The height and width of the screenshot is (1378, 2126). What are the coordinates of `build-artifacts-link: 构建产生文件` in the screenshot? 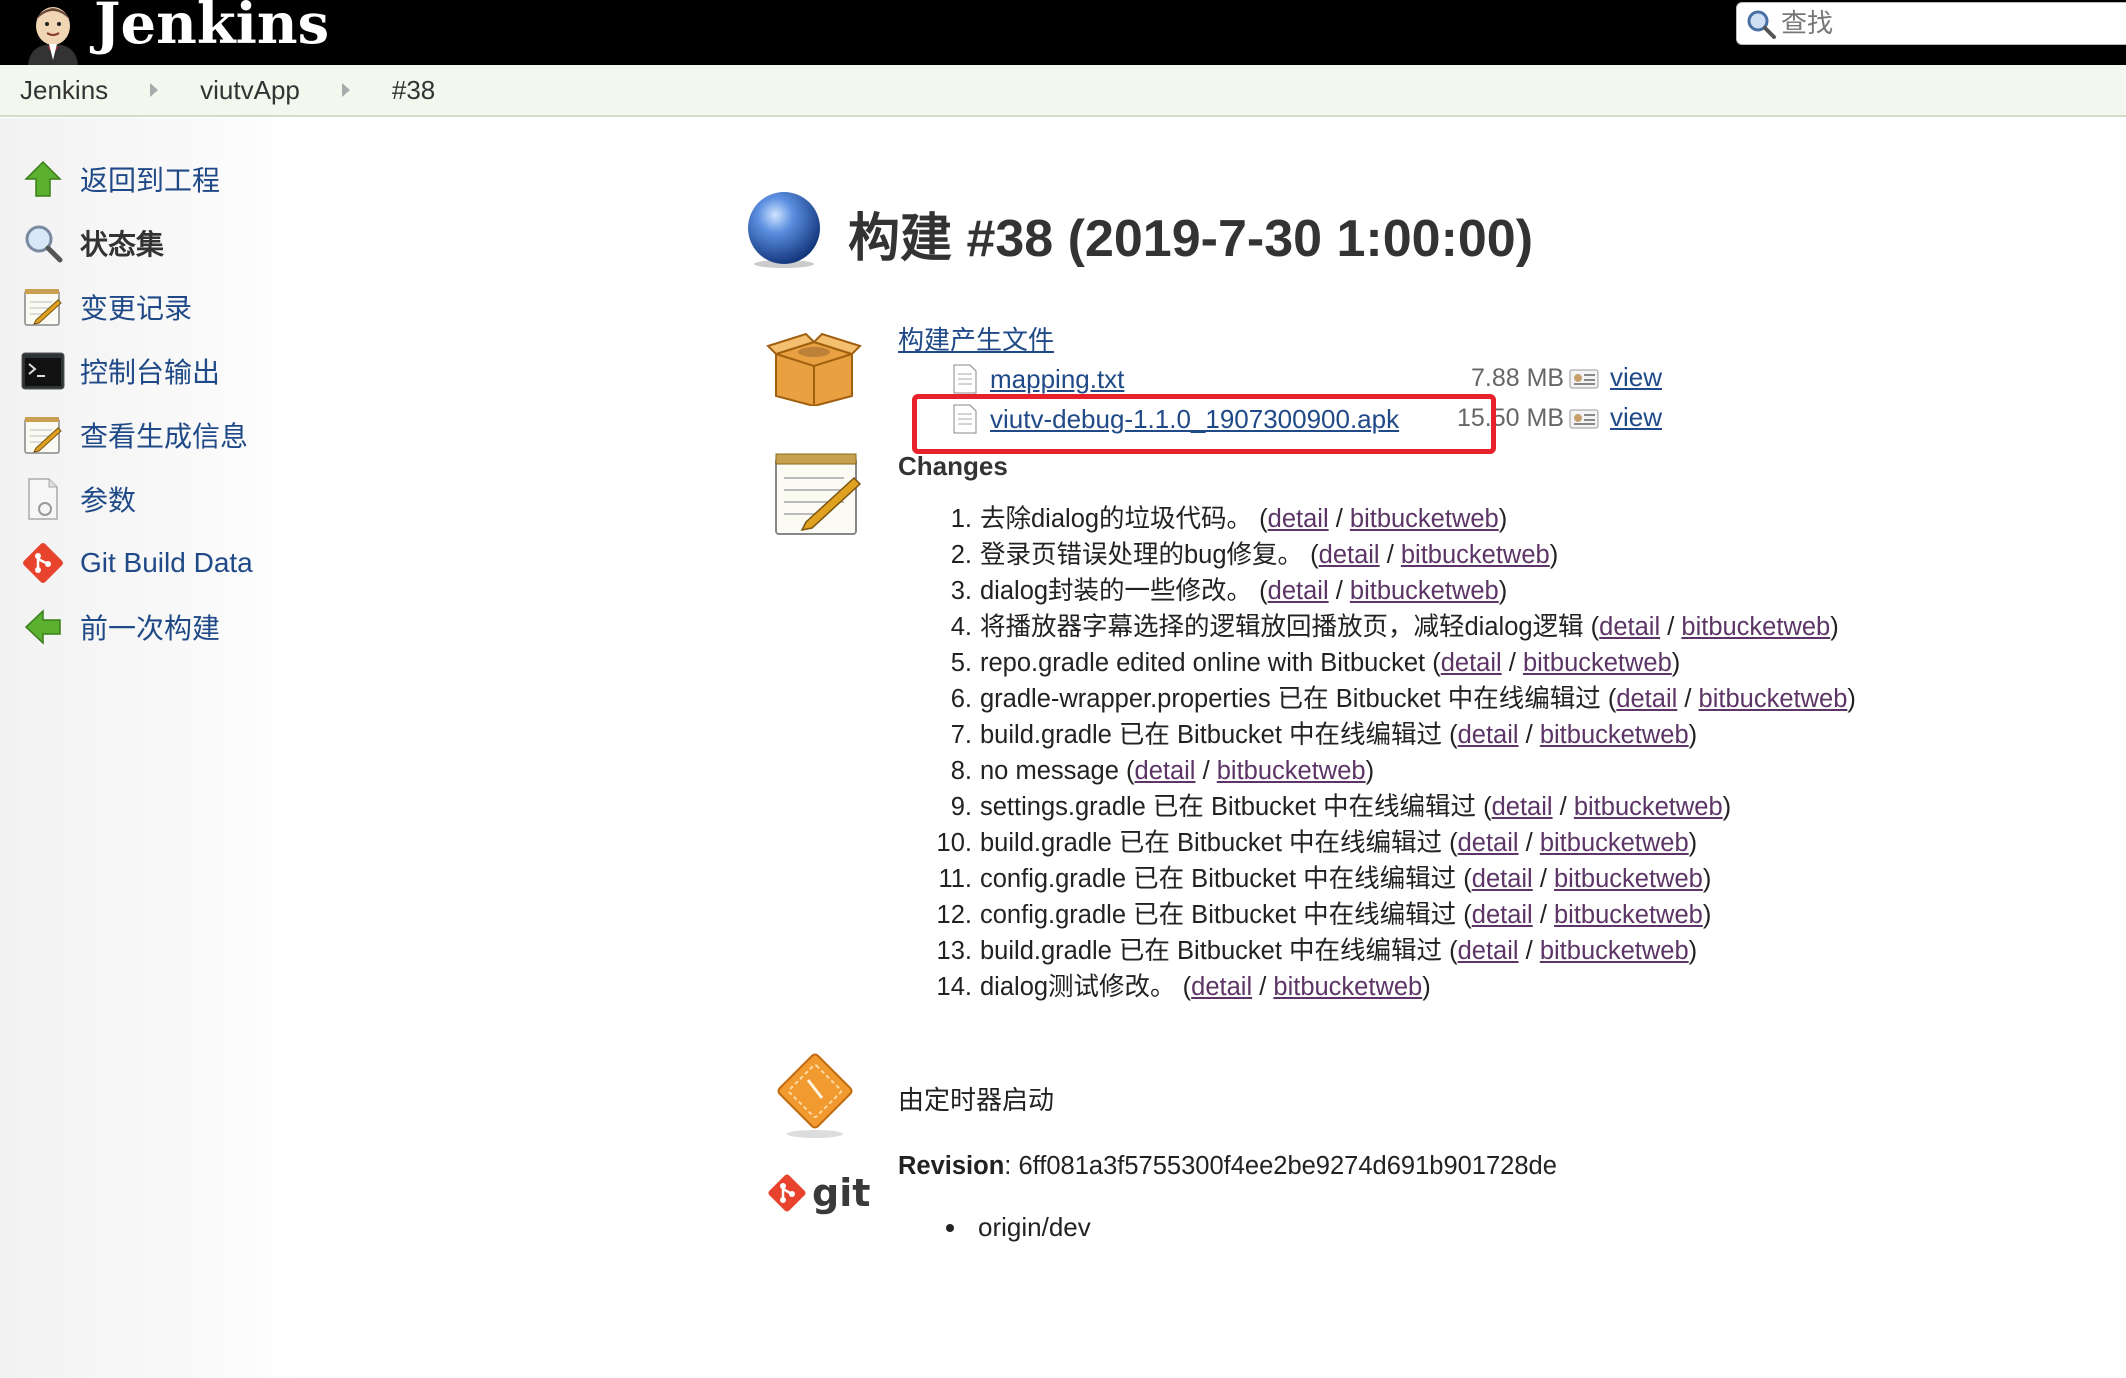 It's located at (976, 338).